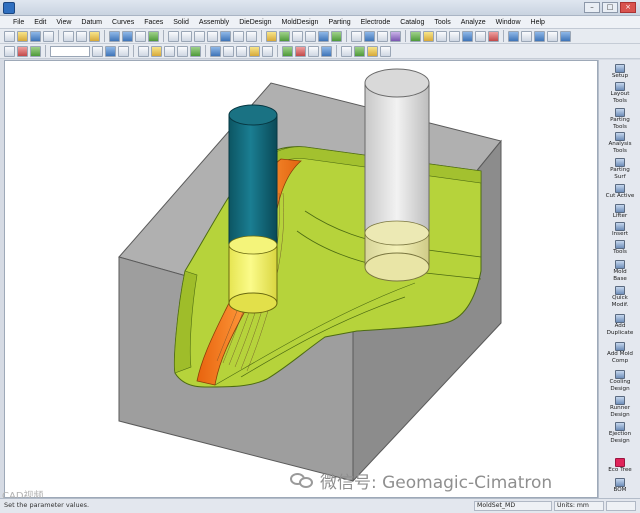 This screenshot has width=640, height=513. Describe the element at coordinates (91, 22) in the screenshot. I see `menu-datum: Datum` at that location.